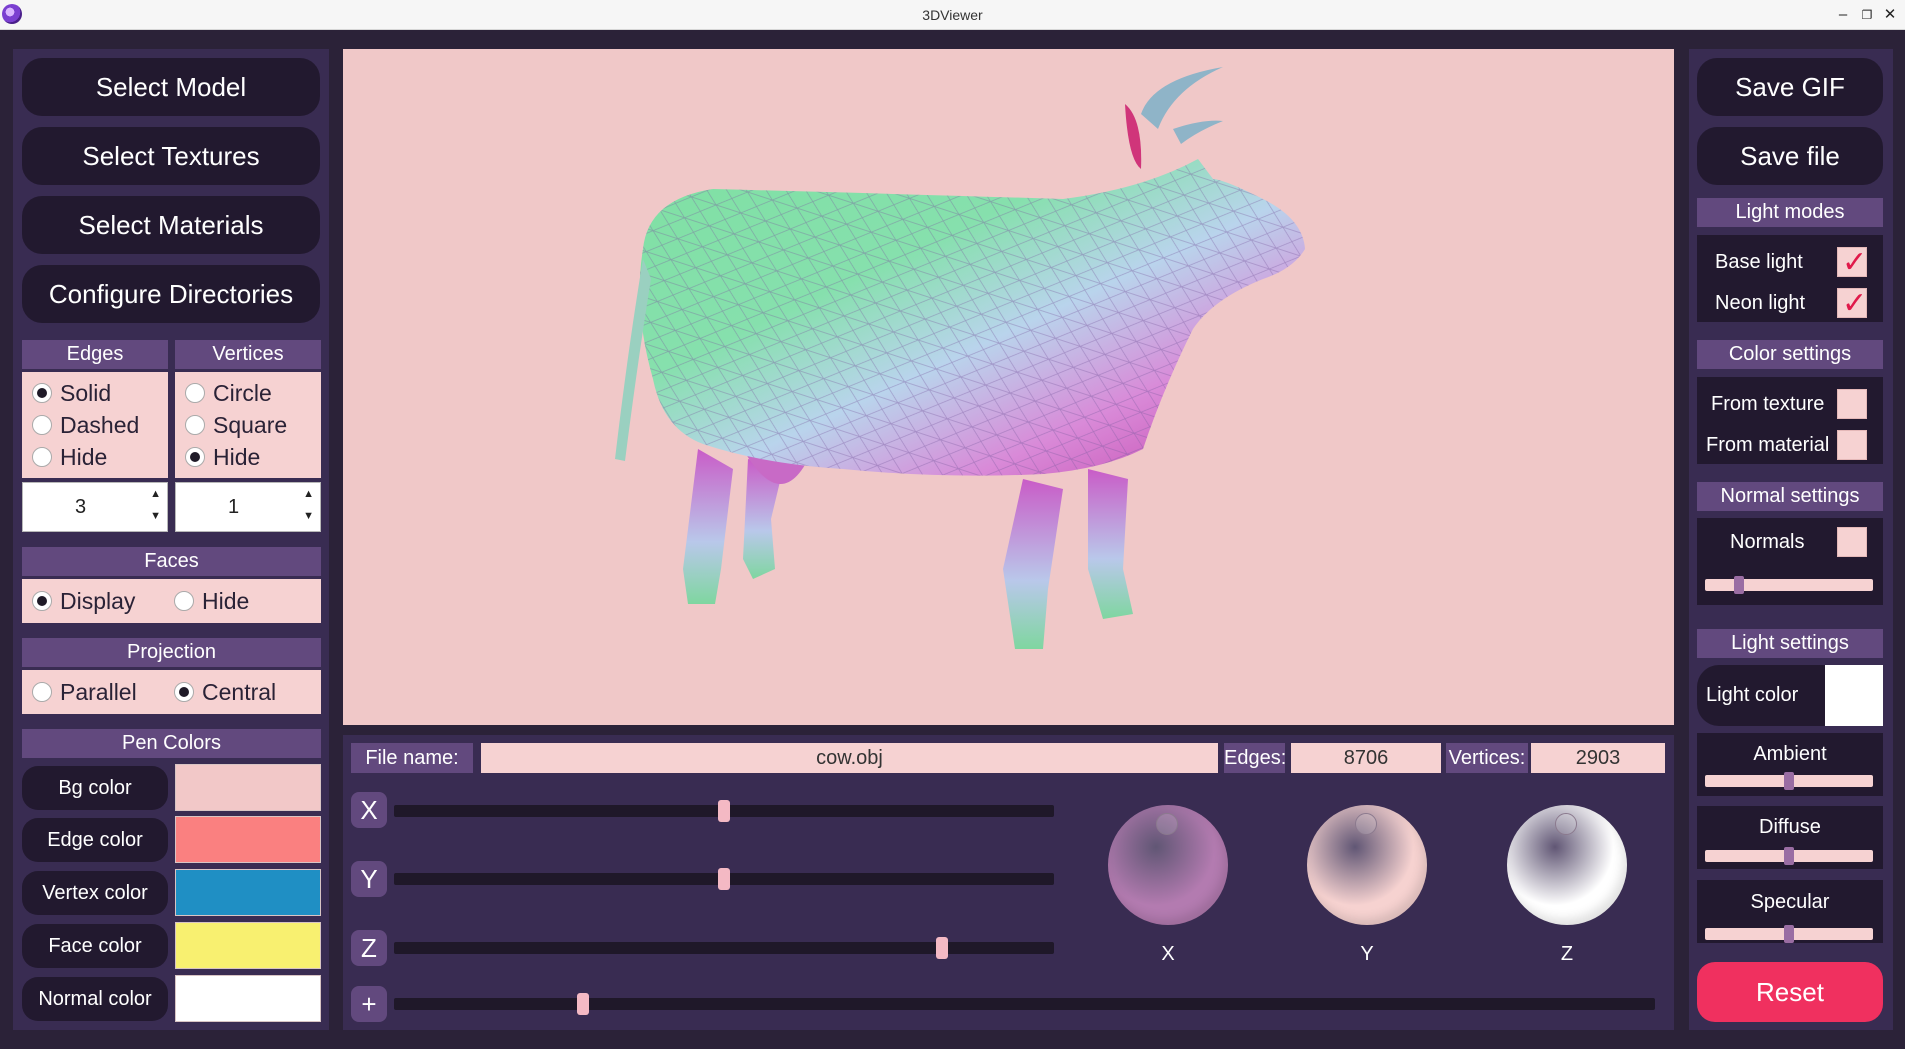 This screenshot has width=1905, height=1049. I want to click on edges-dashed-radio: Dashed, so click(100, 425).